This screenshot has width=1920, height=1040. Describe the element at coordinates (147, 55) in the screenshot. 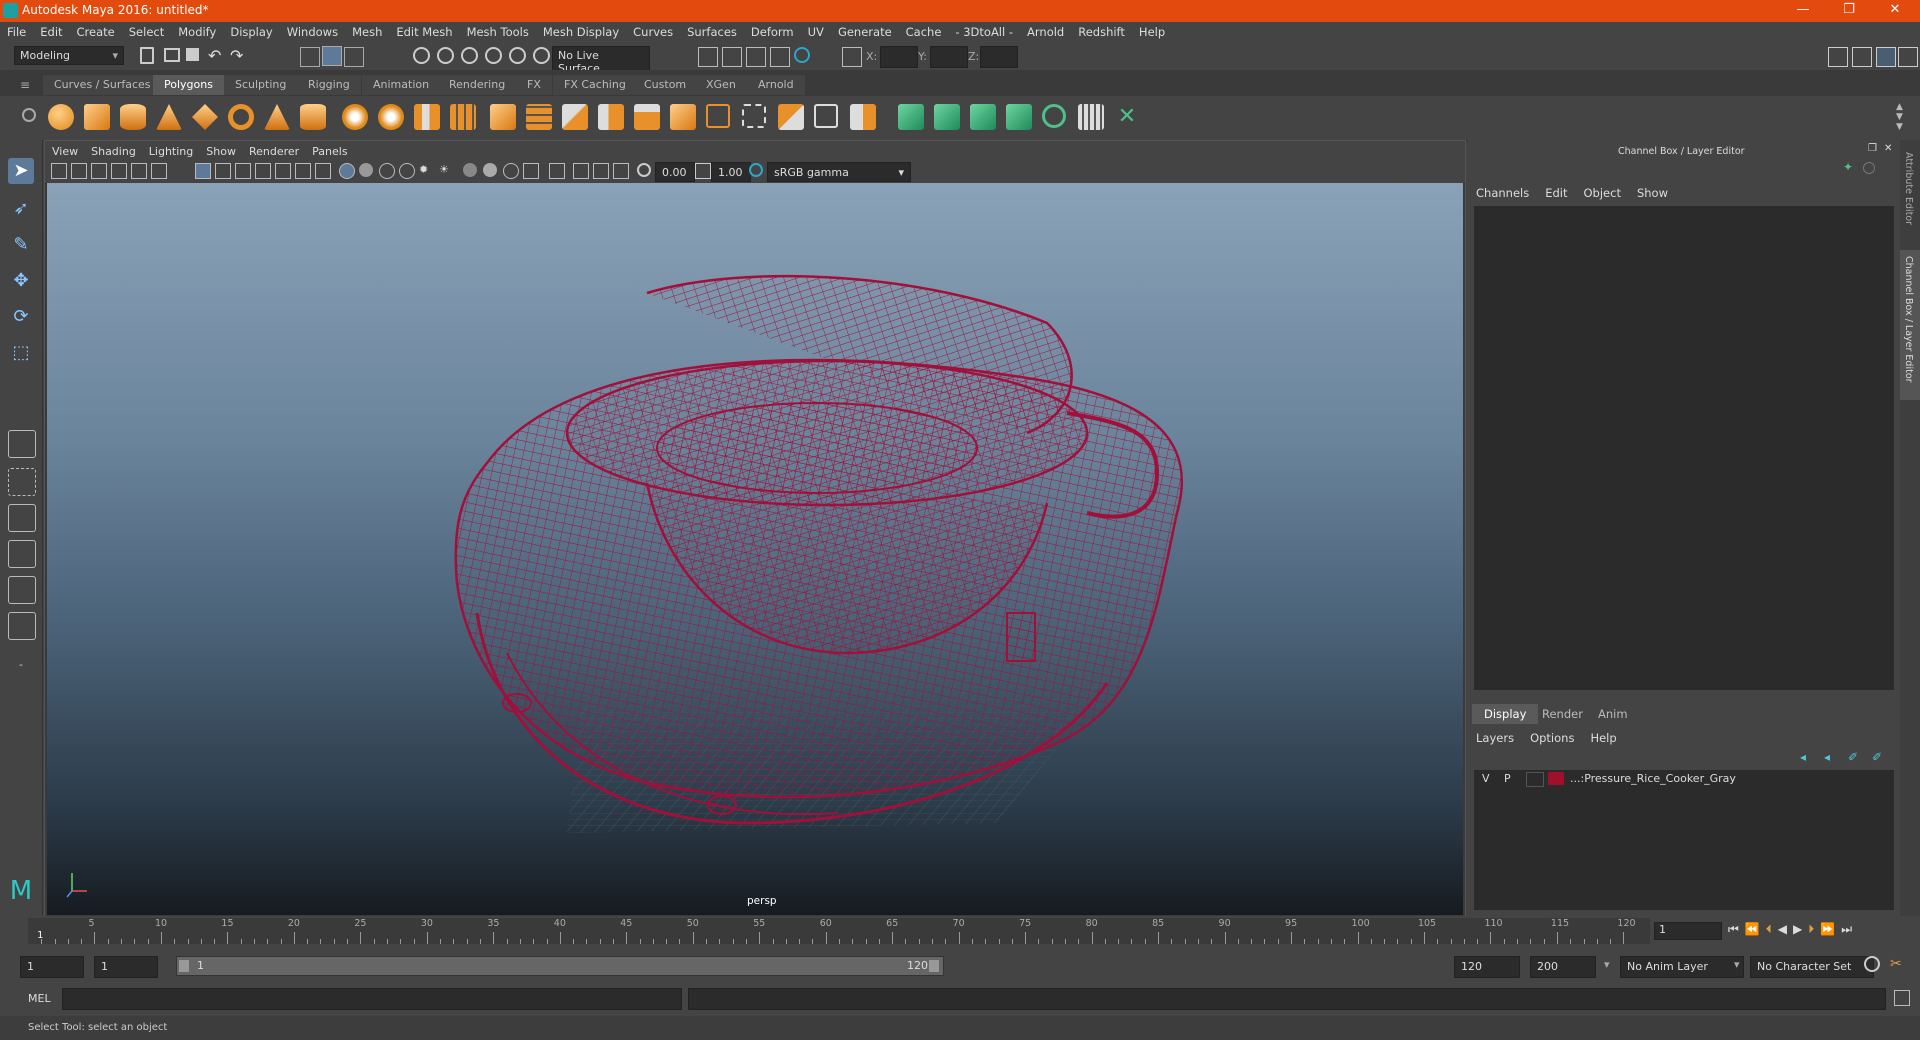

I see `new-scene-icon` at that location.